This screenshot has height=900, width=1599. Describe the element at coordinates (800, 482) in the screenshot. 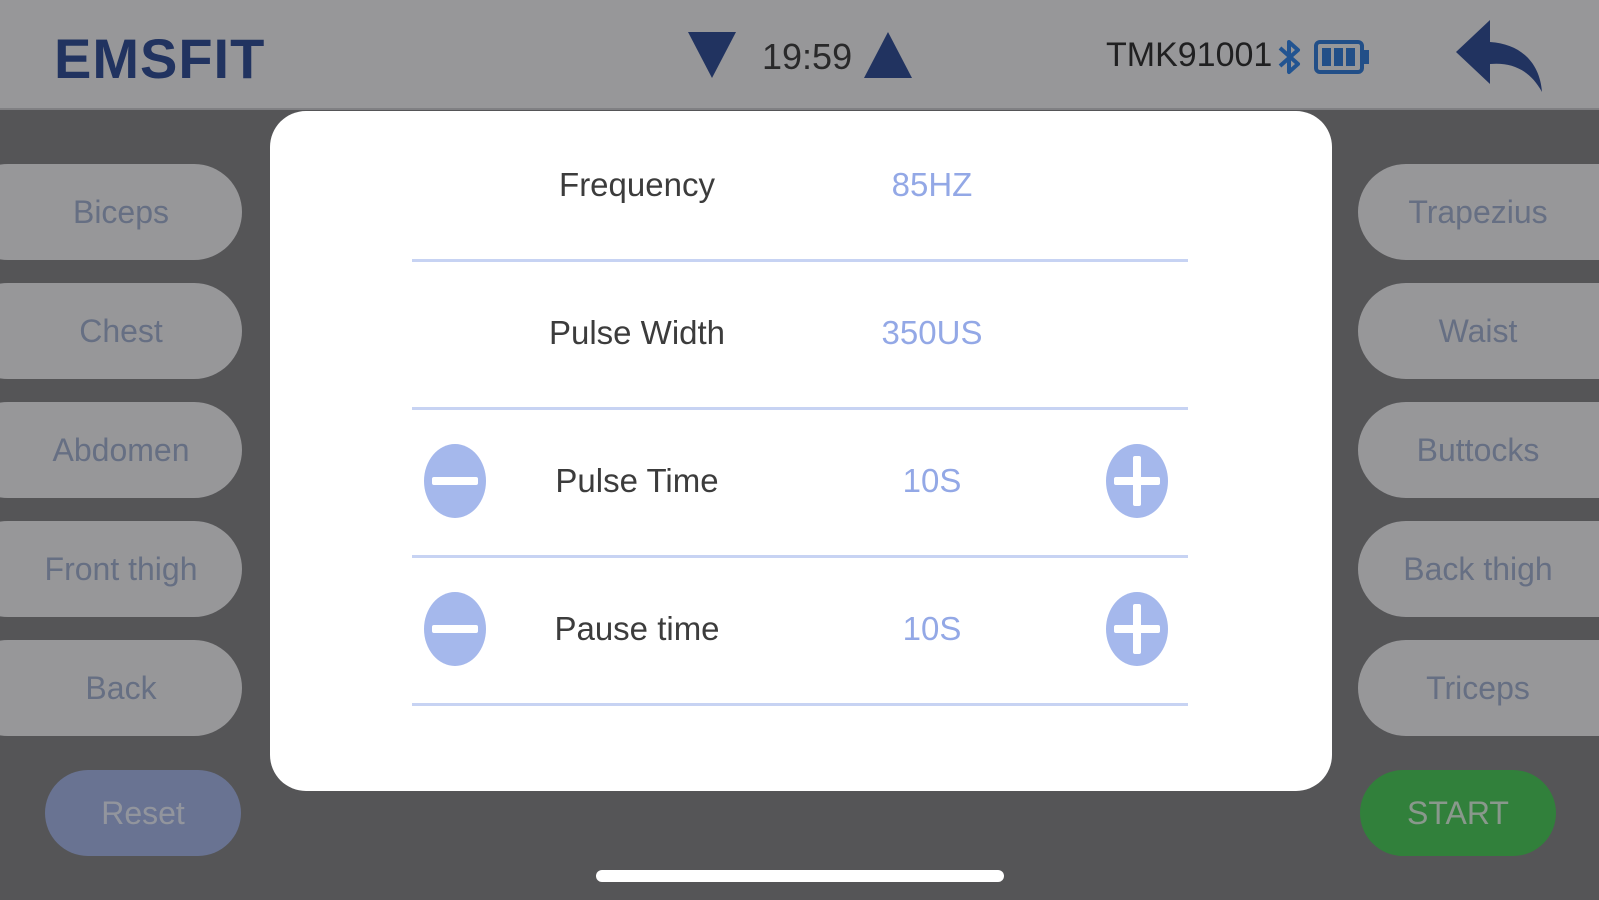

I see `pulse-time-row: Pulse Time 10S` at that location.